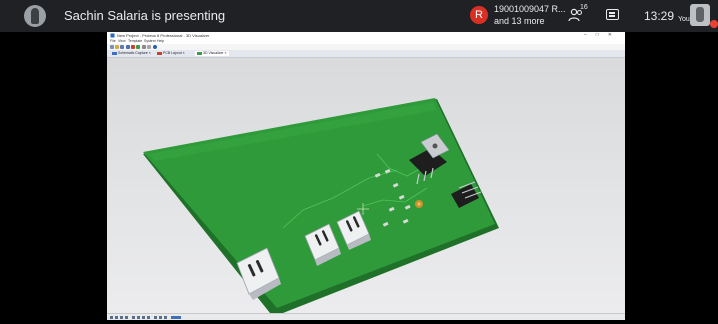 Image resolution: width=718 pixels, height=324 pixels. I want to click on window-controls: –□✕, so click(602, 35).